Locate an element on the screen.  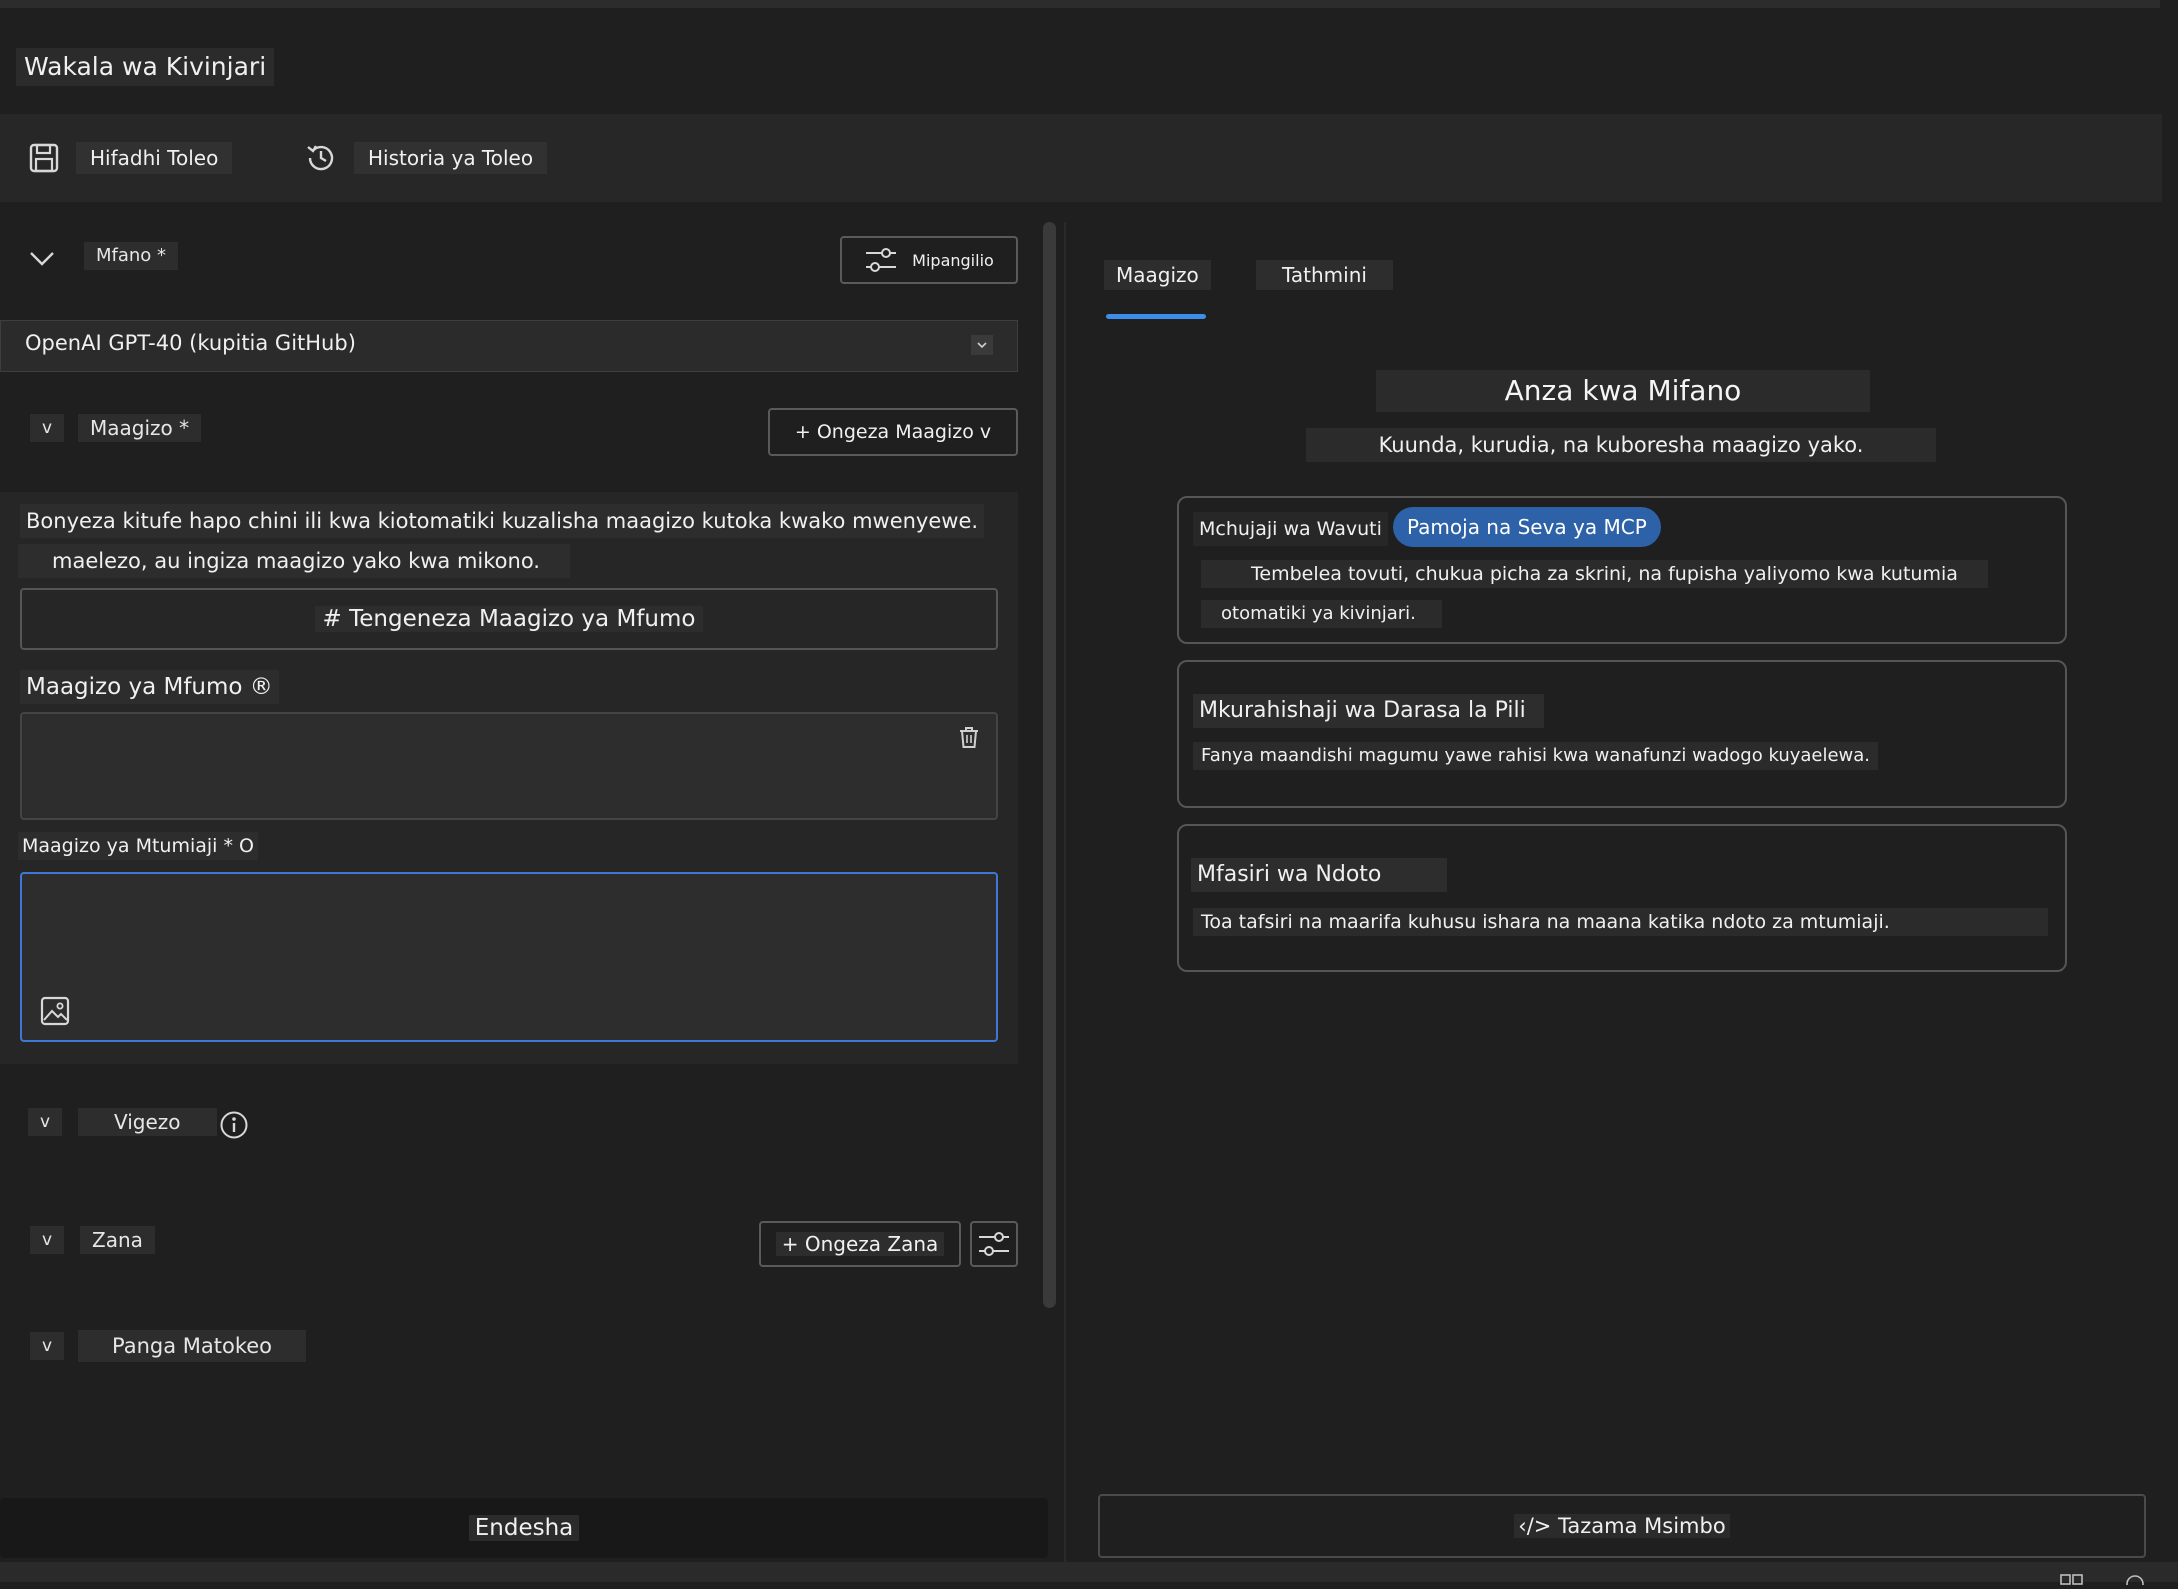
run-label: Endesha is located at coordinates (524, 1528).